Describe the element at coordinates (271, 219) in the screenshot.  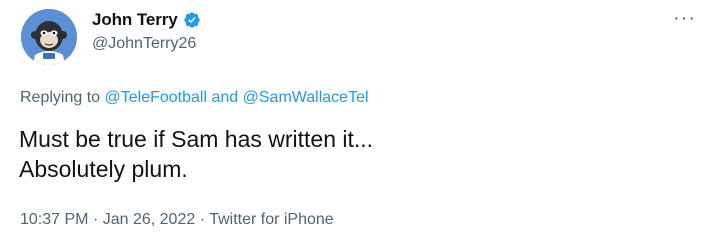
I see `tweet-source: Twitter for iPhone` at that location.